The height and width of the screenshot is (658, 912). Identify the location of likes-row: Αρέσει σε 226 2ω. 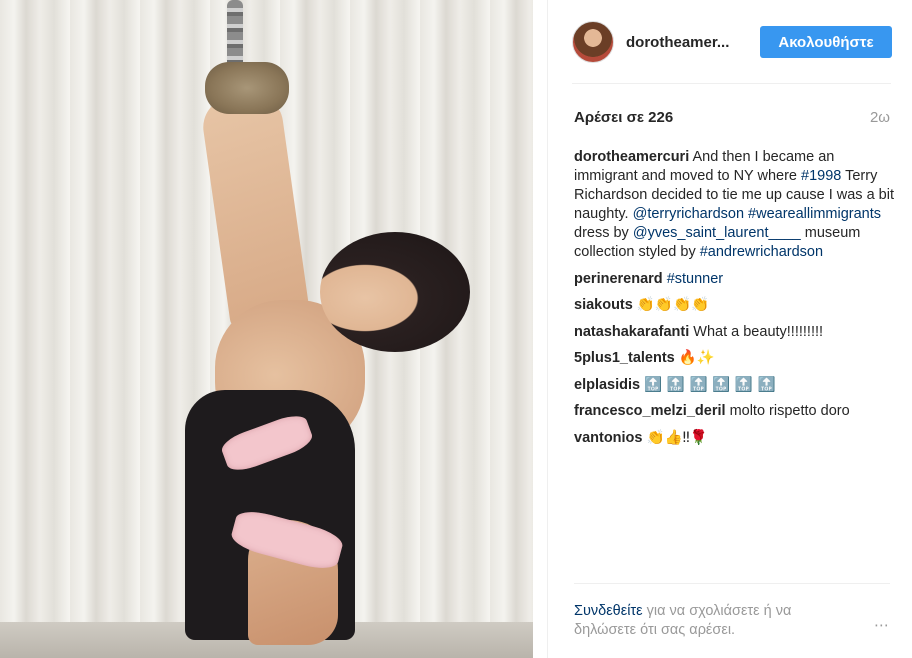
(732, 117).